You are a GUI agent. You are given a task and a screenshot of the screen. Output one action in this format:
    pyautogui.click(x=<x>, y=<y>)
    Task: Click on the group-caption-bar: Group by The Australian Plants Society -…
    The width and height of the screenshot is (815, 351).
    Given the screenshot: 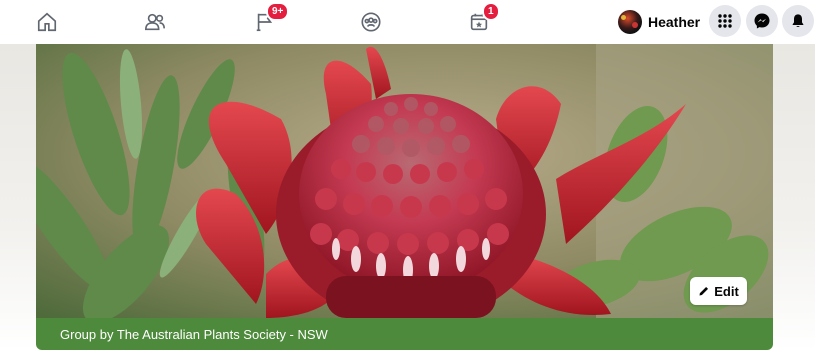 What is the action you would take?
    pyautogui.click(x=404, y=334)
    